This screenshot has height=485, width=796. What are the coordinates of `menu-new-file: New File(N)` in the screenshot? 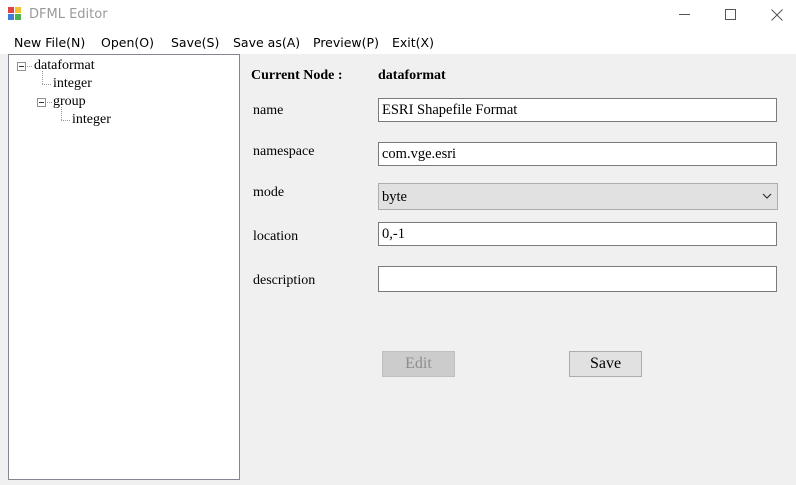 It's located at (49, 42).